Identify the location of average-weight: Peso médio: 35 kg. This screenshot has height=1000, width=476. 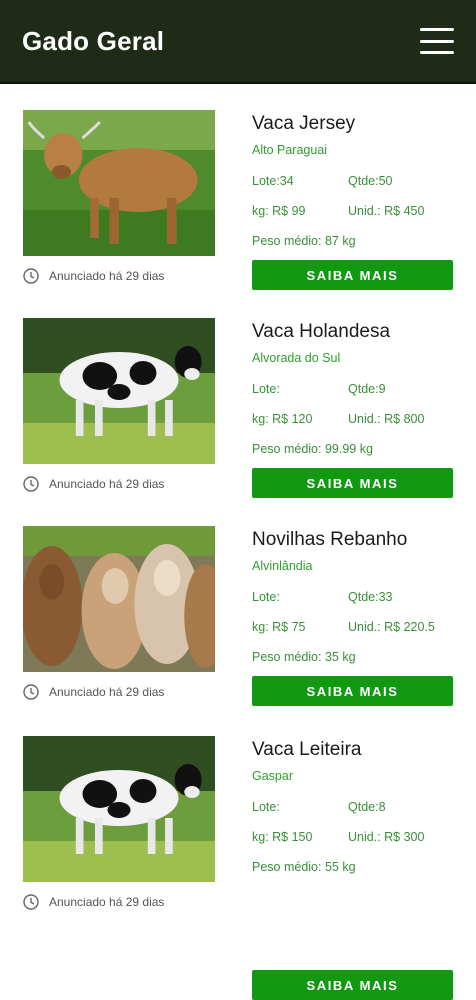
(304, 657).